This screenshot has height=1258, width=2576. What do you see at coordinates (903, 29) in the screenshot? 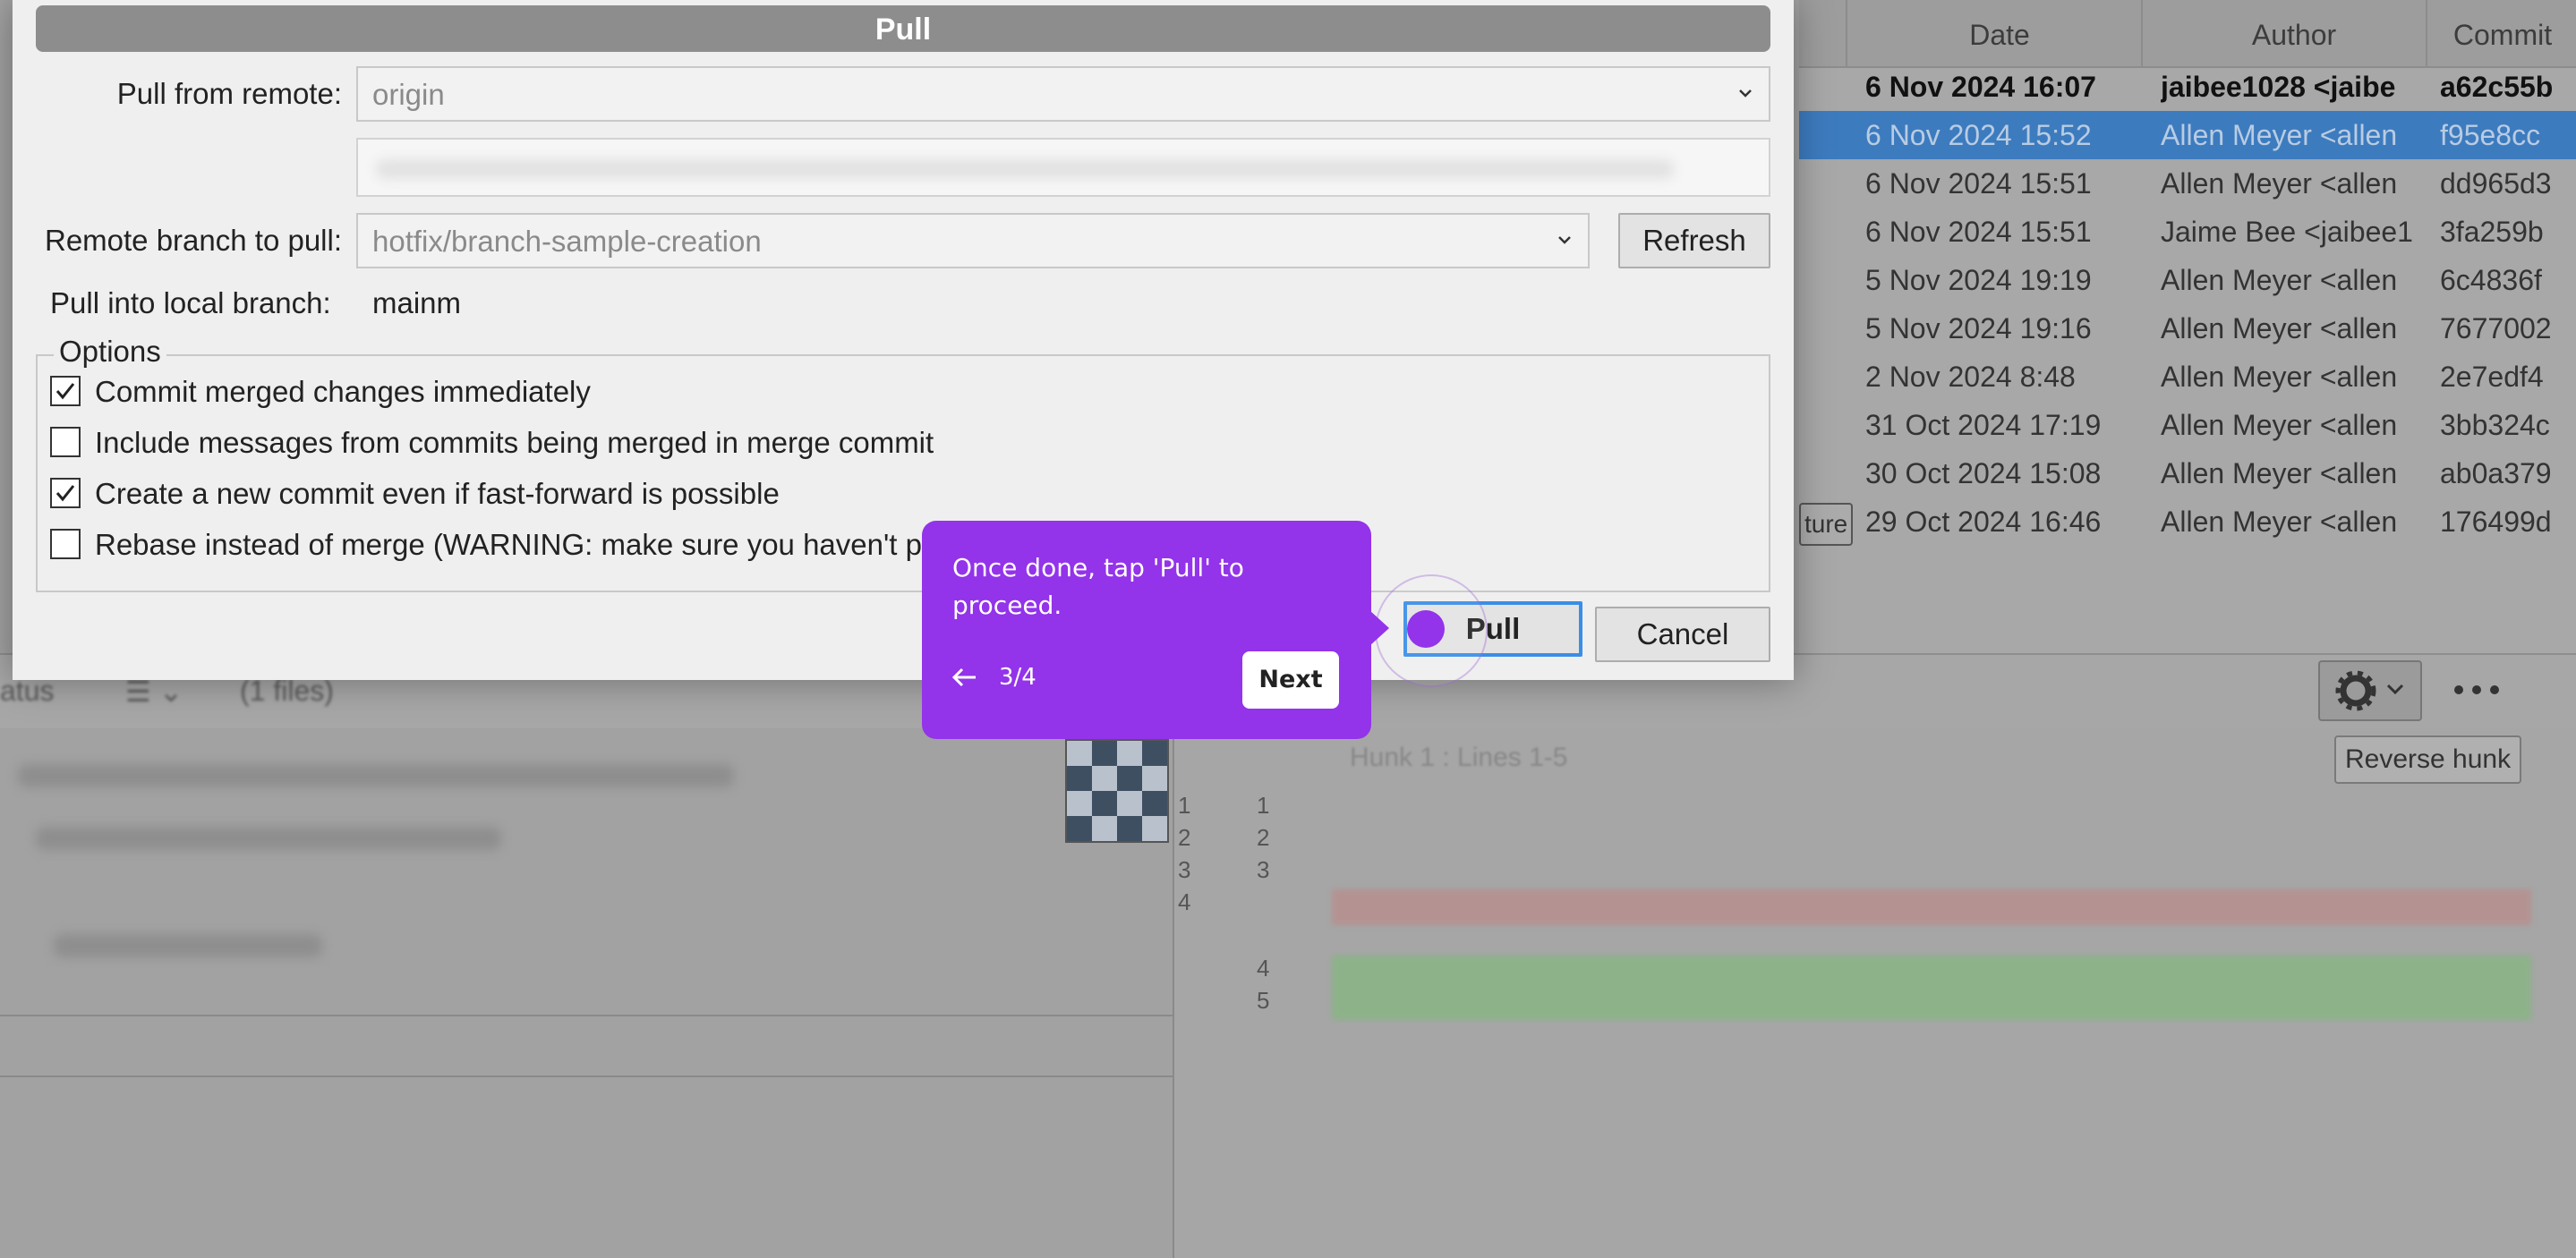
I see `dialog-title: Pull` at bounding box center [903, 29].